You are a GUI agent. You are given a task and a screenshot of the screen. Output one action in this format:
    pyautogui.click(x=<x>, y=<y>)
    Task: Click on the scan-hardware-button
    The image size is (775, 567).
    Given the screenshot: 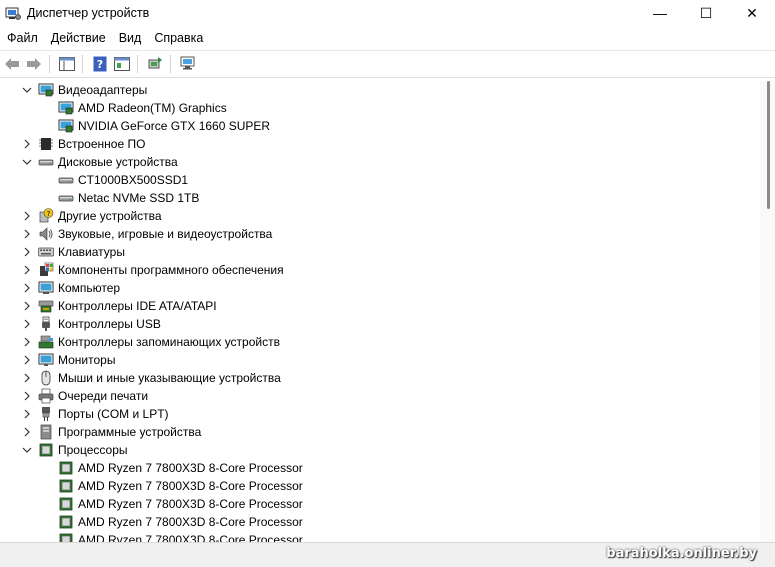 What is the action you would take?
    pyautogui.click(x=187, y=64)
    